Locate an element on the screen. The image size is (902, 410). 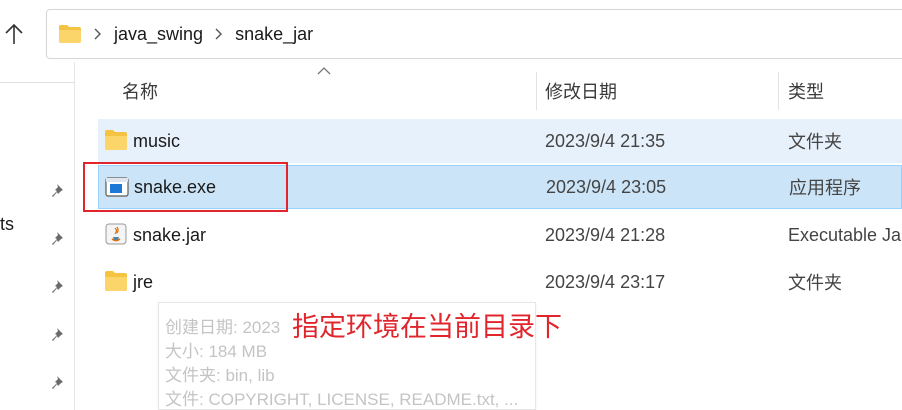
breadcrumb-snake-jar: snake_jar is located at coordinates (274, 34).